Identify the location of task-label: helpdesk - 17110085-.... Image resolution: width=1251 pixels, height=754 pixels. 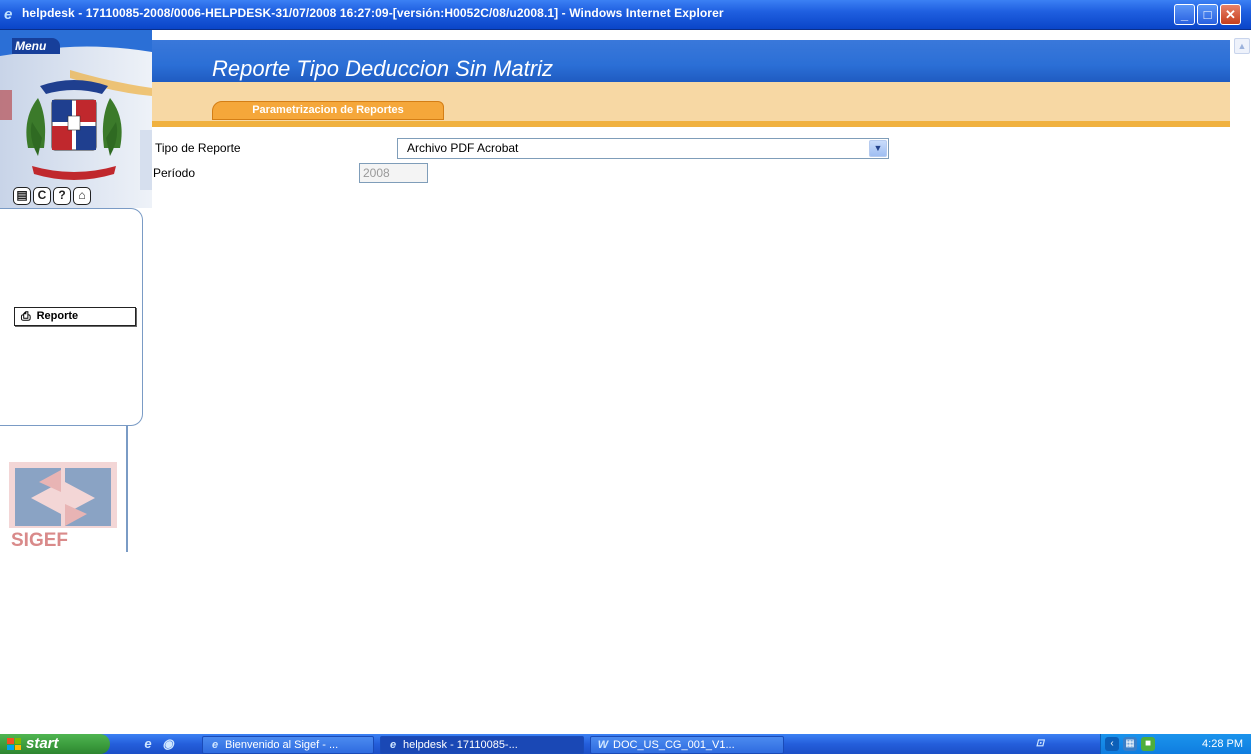
(460, 745).